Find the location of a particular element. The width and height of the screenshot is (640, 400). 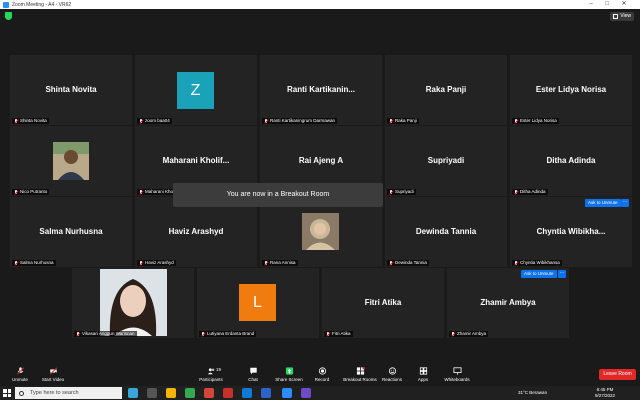

chat-button: Chat is located at coordinates (253, 375).